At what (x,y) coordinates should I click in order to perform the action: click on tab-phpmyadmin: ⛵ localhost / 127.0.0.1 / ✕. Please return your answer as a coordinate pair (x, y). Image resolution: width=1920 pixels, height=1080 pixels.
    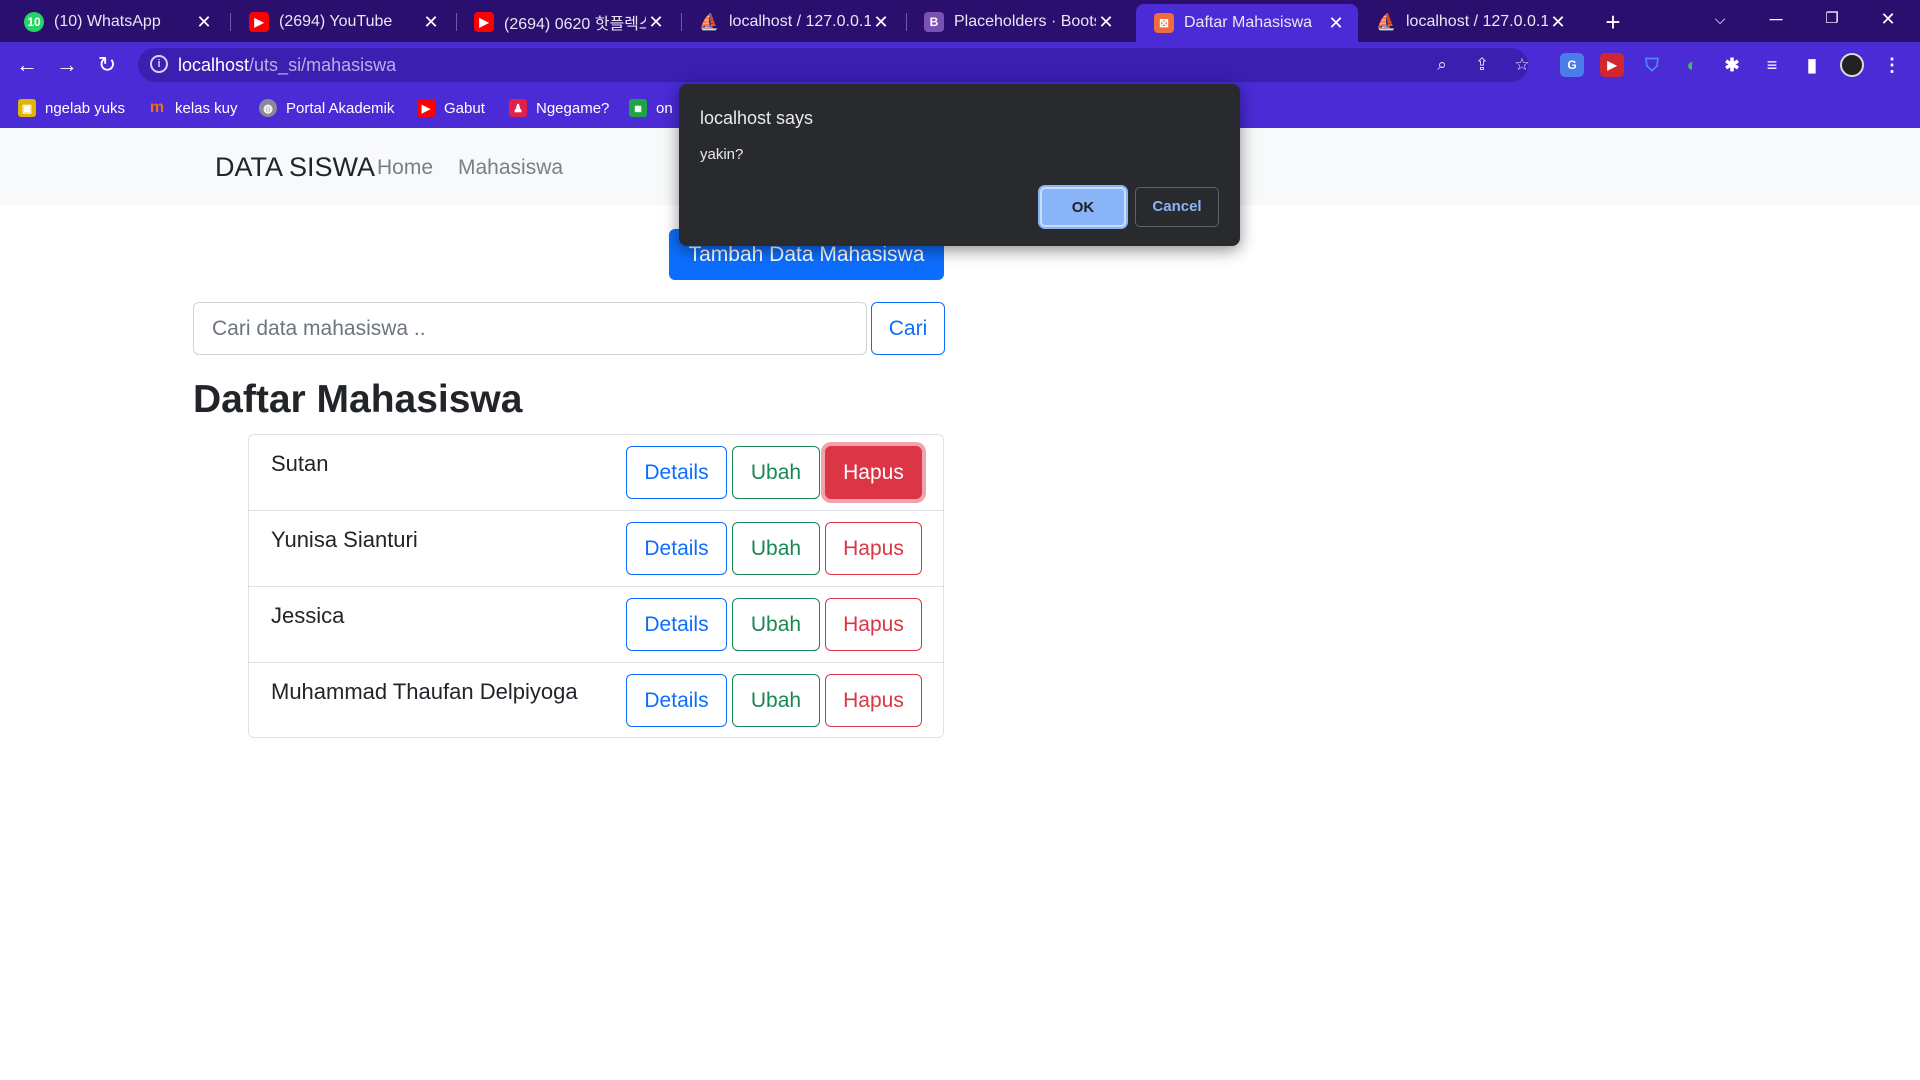
    Looking at the image, I should click on (792, 22).